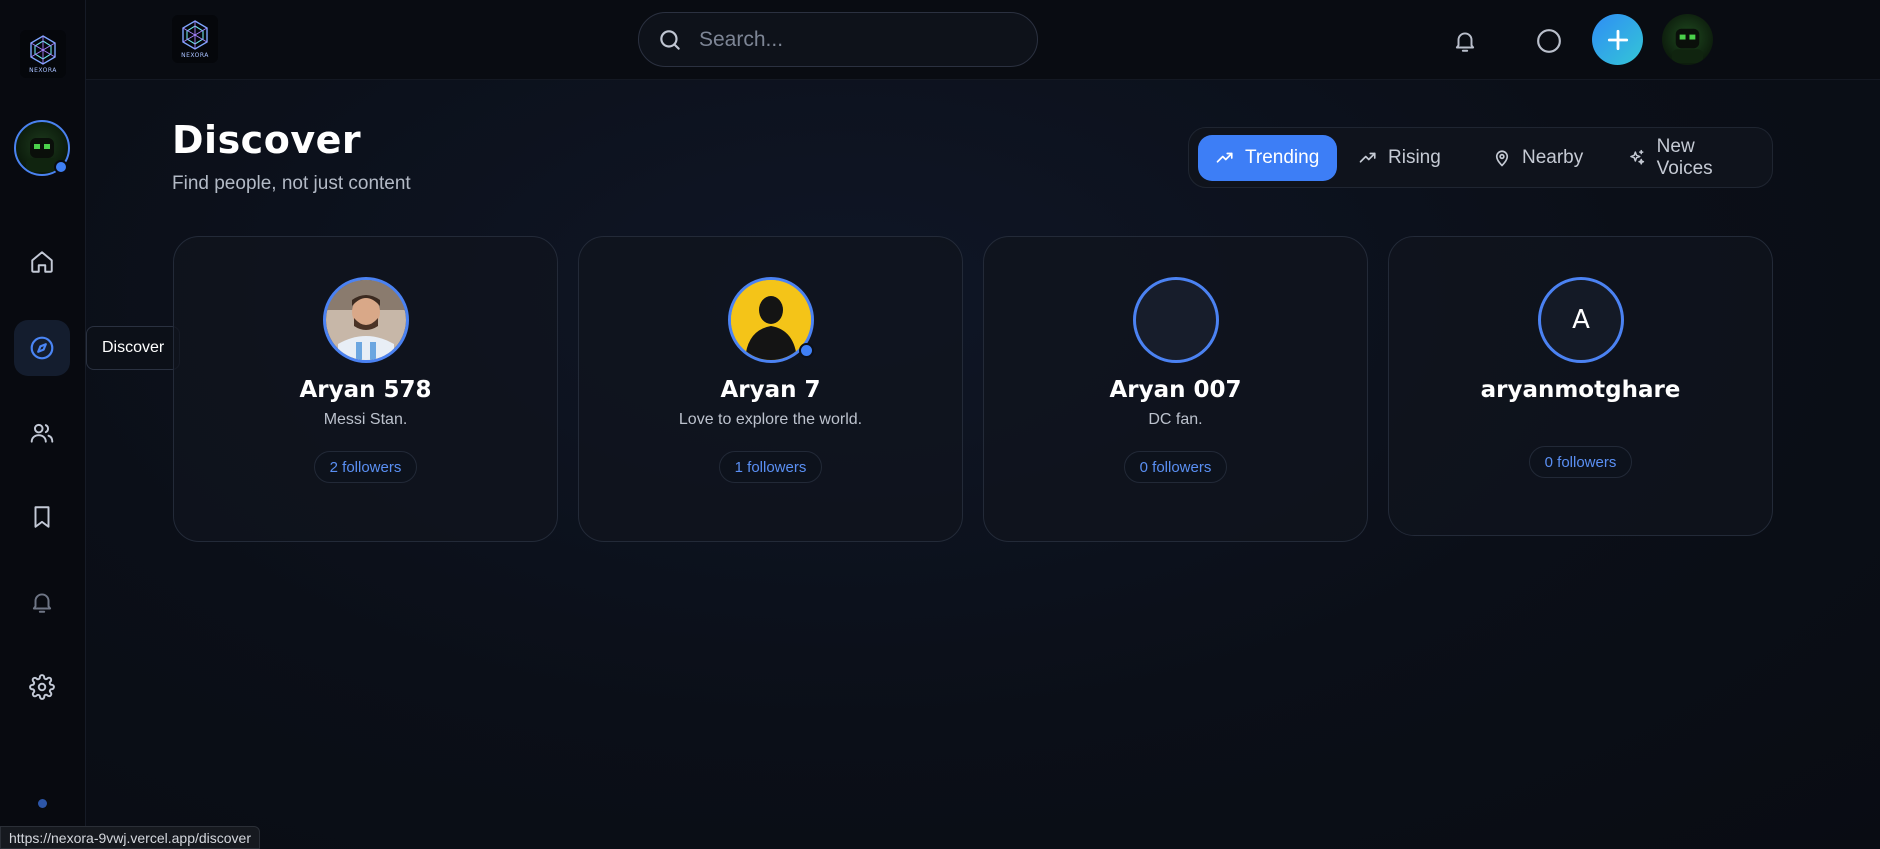 The height and width of the screenshot is (849, 1880). I want to click on followers-container: 1 followers, so click(770, 467).